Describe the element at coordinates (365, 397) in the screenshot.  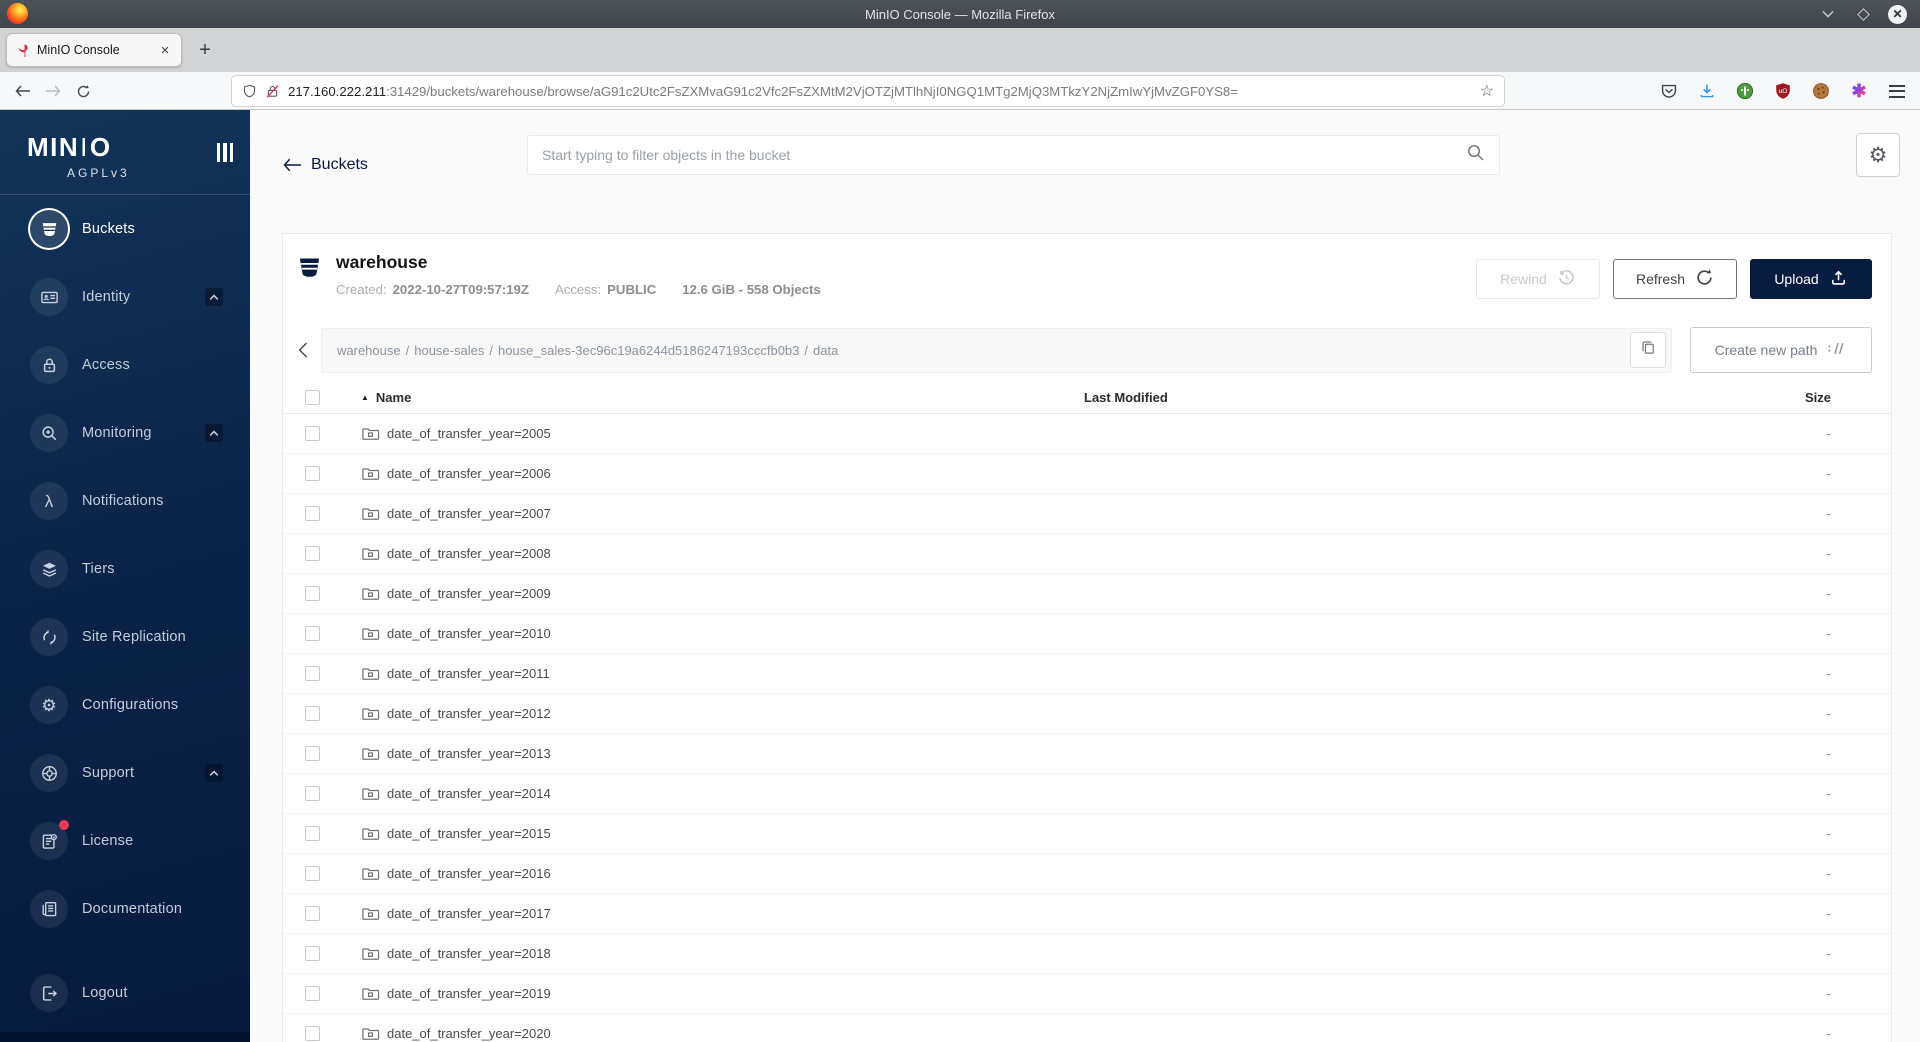
I see `sort-asc-icon: ▲` at that location.